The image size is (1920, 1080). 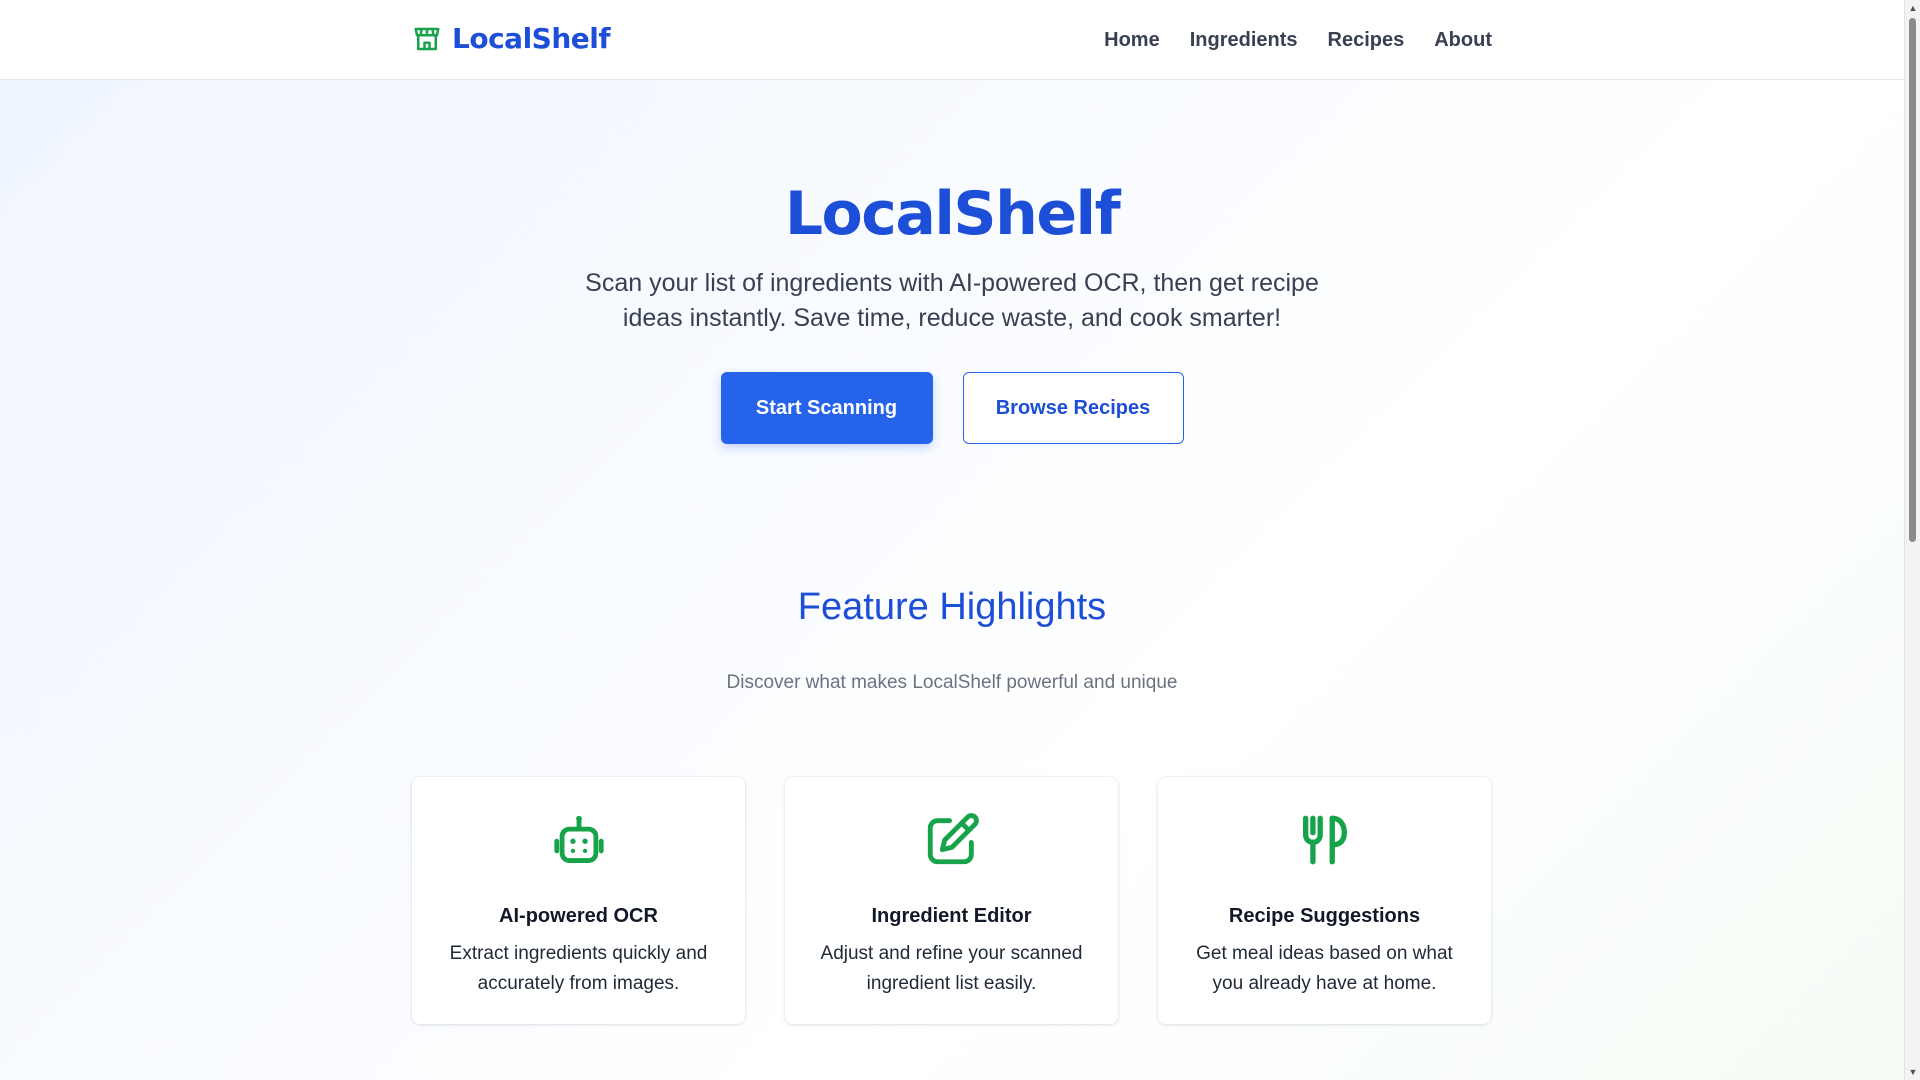 I want to click on brand-logo-link: LocalShelf, so click(x=511, y=38).